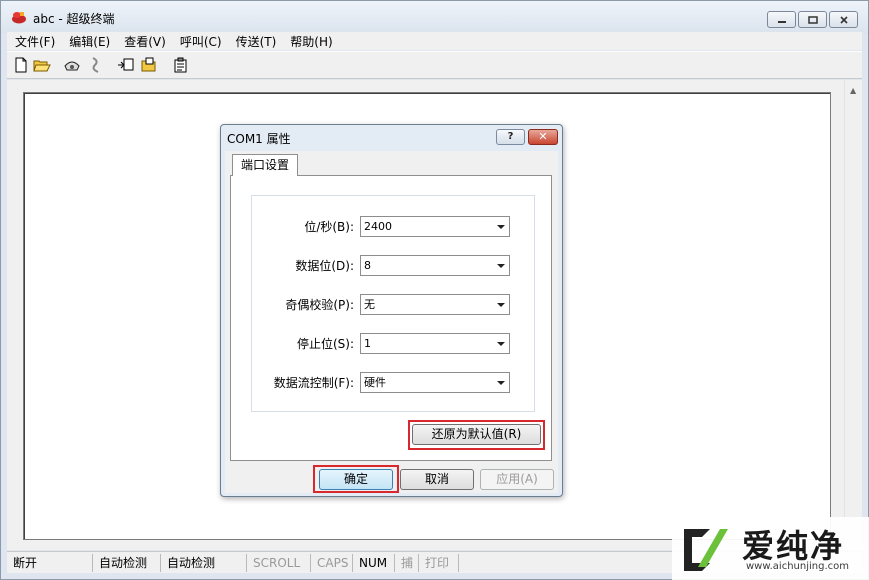 The width and height of the screenshot is (869, 580). I want to click on status-capture: 捕, so click(407, 562).